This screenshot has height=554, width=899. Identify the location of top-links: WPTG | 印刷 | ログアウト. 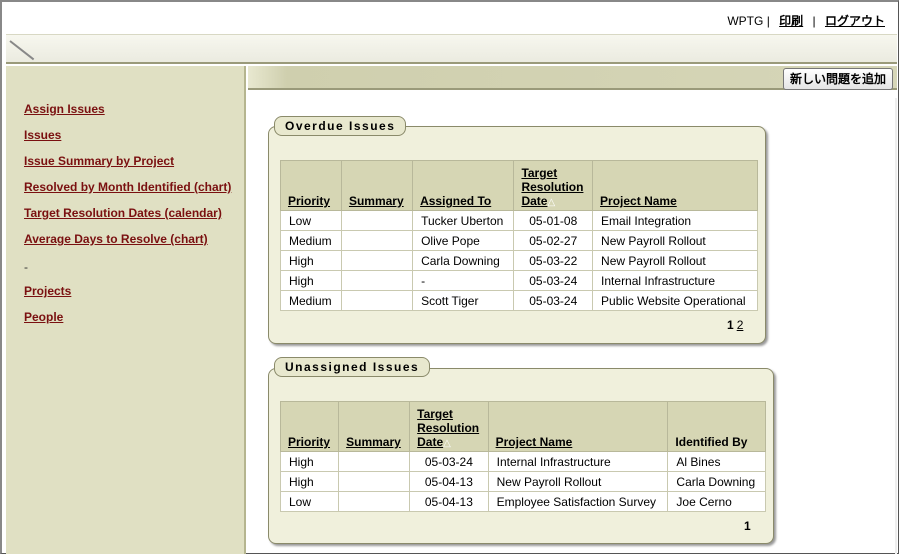
(806, 20).